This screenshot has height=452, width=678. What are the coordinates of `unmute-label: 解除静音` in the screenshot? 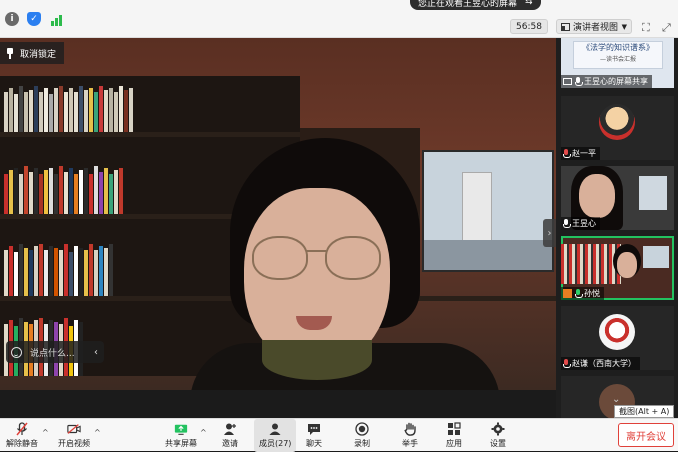 It's located at (22, 443).